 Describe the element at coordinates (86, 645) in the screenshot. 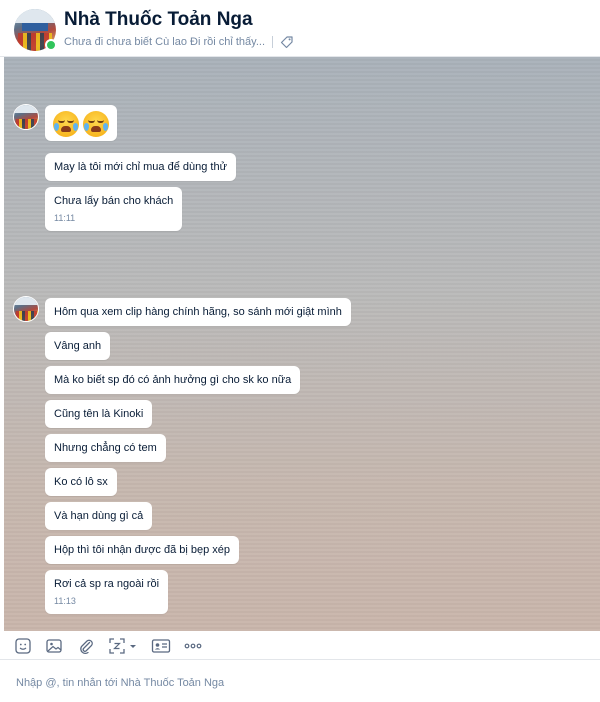

I see `attach-icon` at that location.